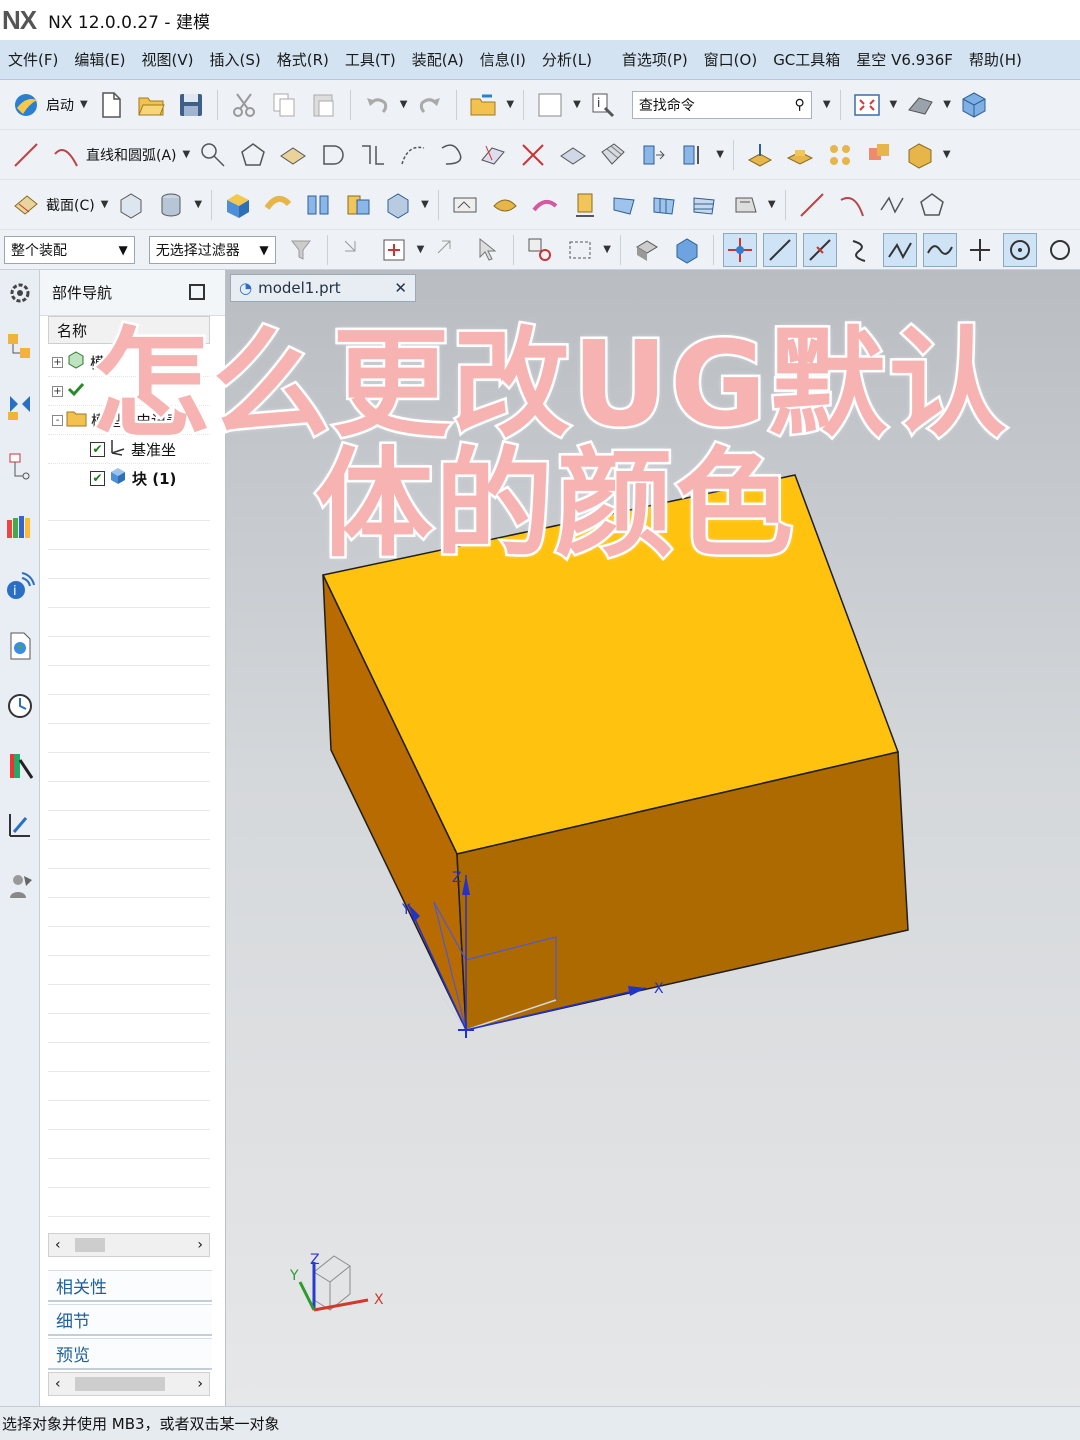 This screenshot has height=1440, width=1080. I want to click on menu-assembly: 装配(A), so click(438, 59).